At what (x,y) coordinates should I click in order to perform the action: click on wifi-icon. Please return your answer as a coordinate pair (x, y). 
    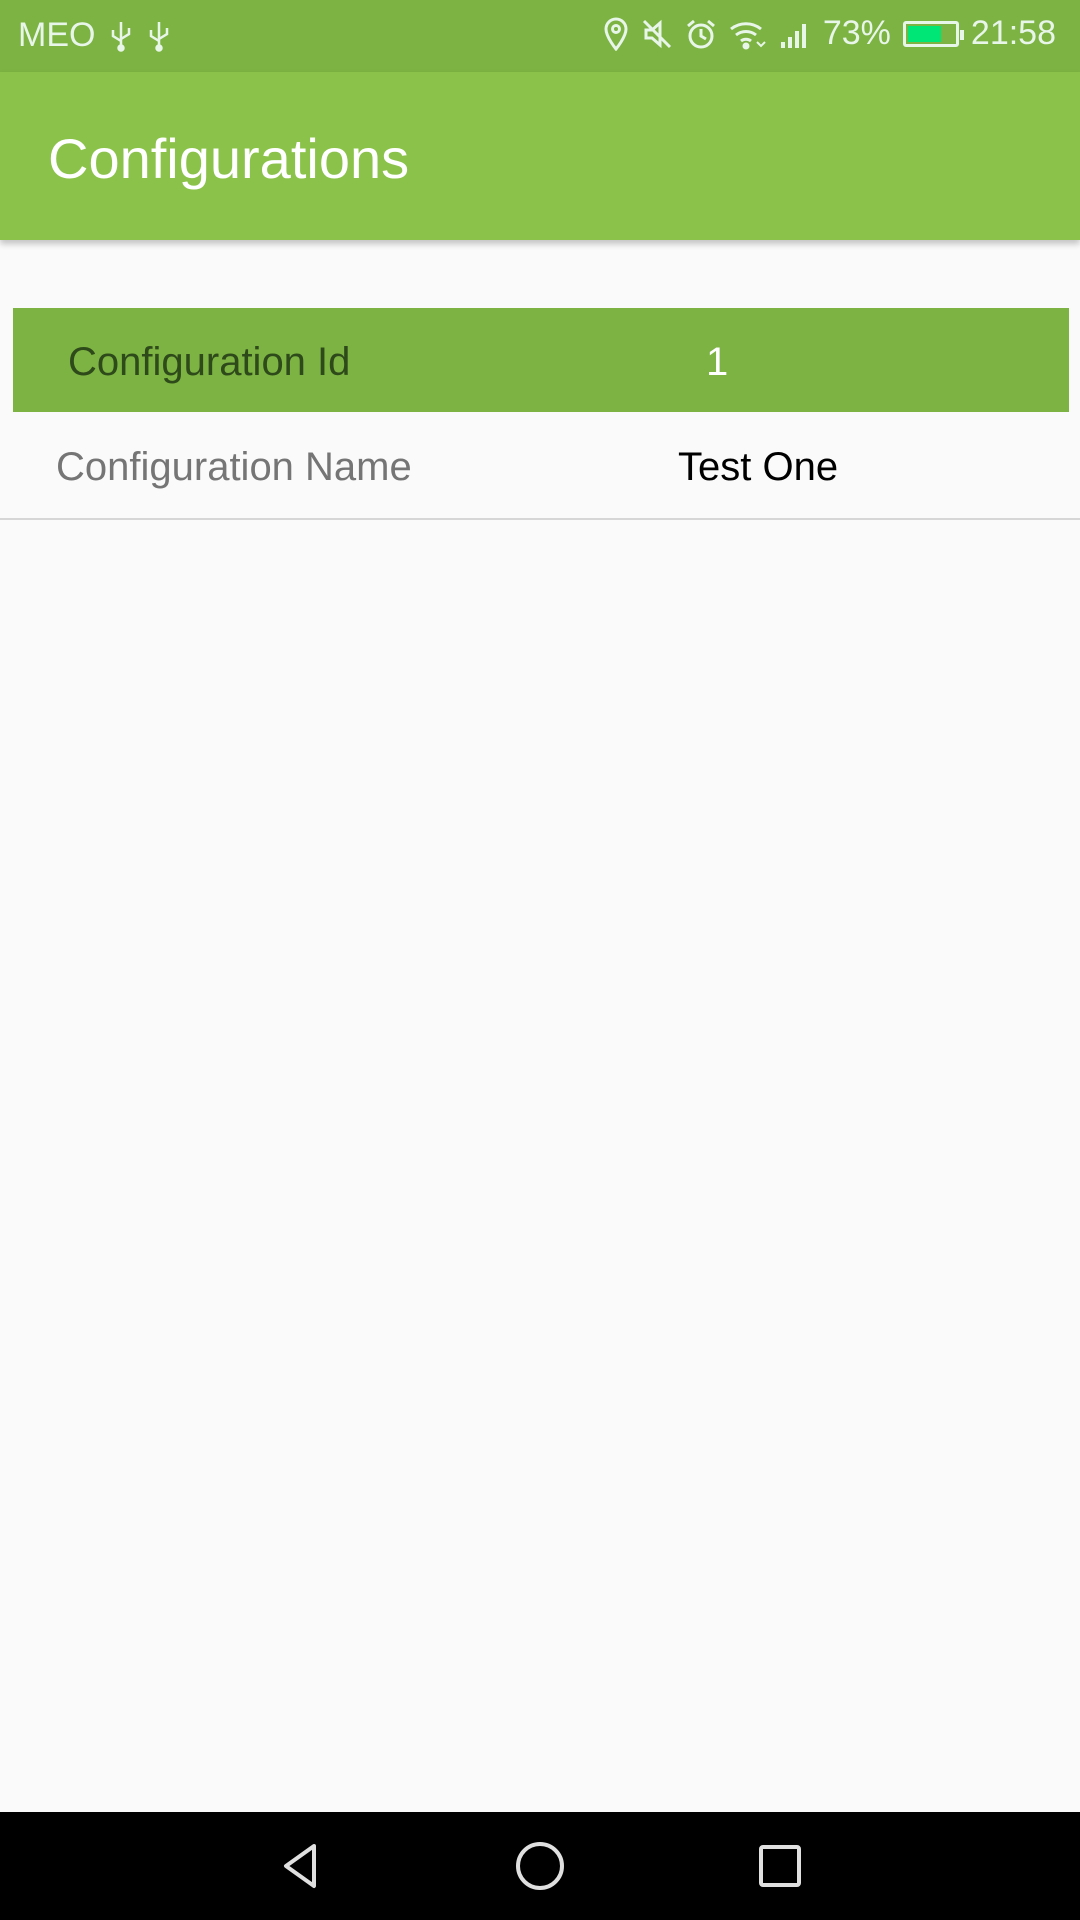
    Looking at the image, I should click on (748, 34).